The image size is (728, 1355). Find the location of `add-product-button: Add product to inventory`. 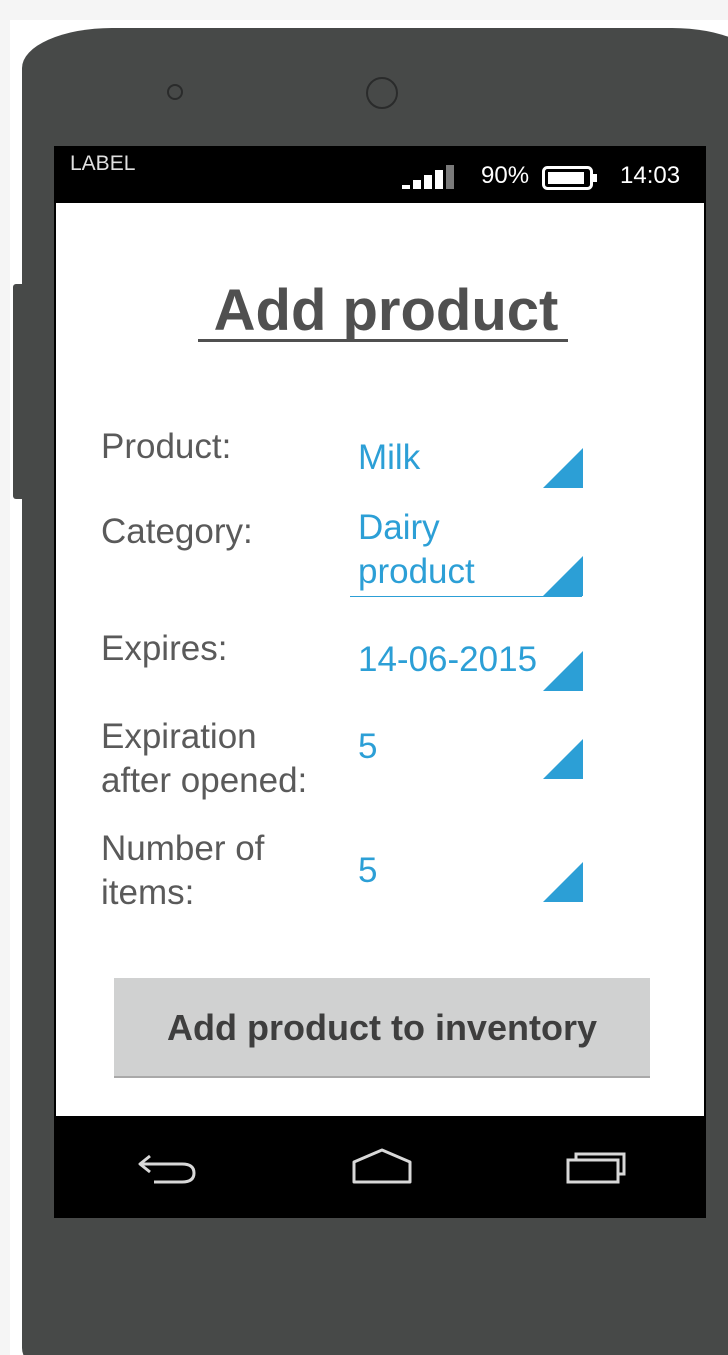

add-product-button: Add product to inventory is located at coordinates (382, 1028).